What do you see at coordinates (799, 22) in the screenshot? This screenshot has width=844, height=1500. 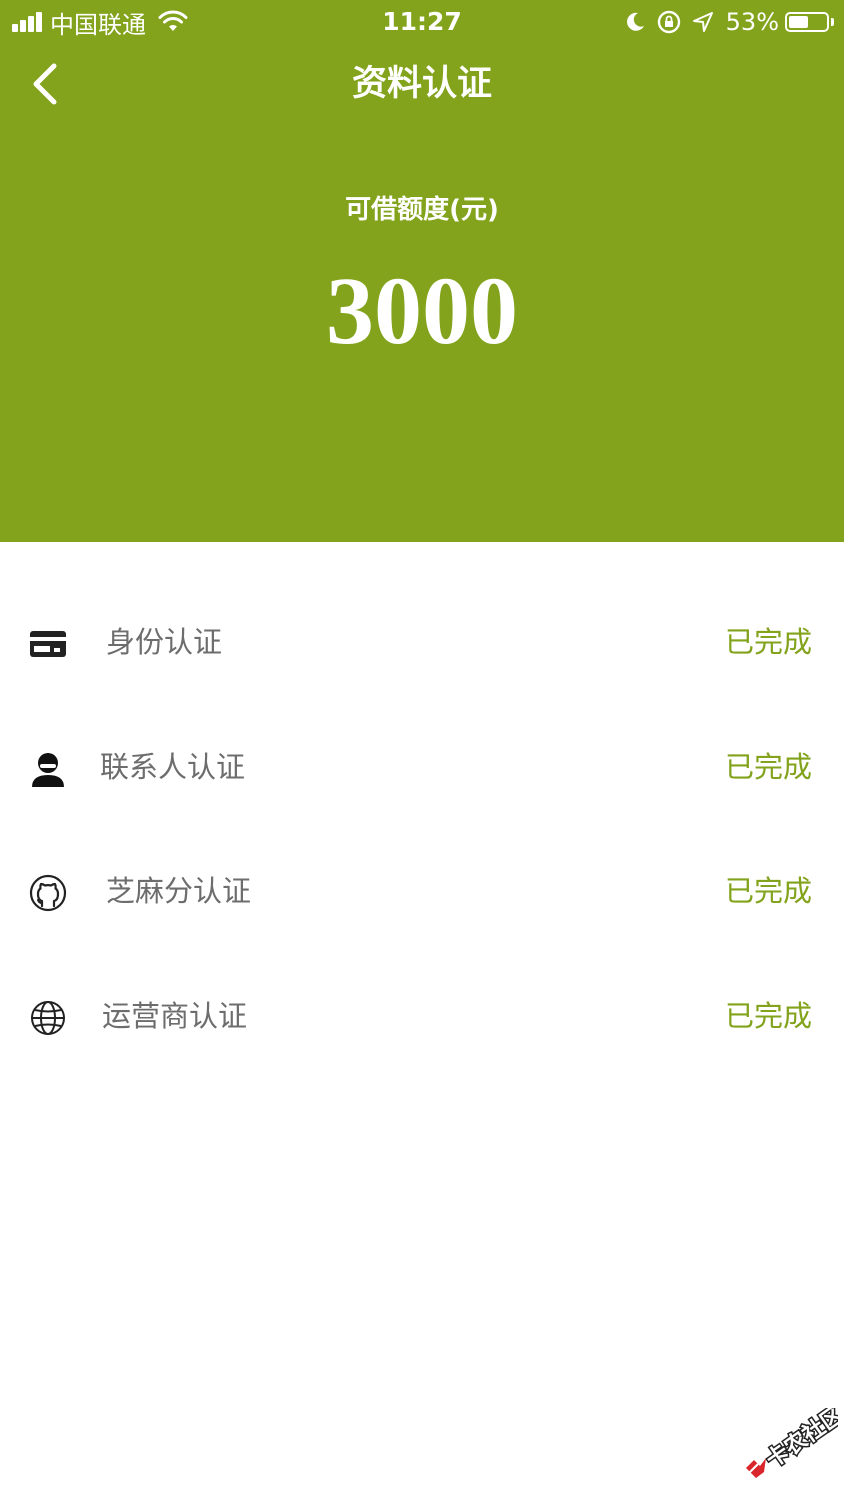 I see `battery-fill` at bounding box center [799, 22].